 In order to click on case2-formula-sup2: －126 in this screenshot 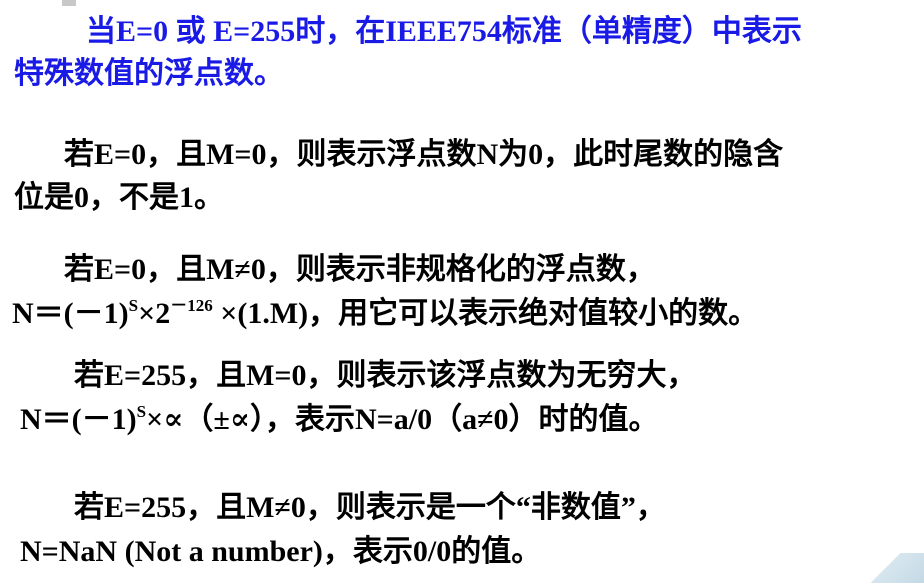, I will do `click(191, 305)`.